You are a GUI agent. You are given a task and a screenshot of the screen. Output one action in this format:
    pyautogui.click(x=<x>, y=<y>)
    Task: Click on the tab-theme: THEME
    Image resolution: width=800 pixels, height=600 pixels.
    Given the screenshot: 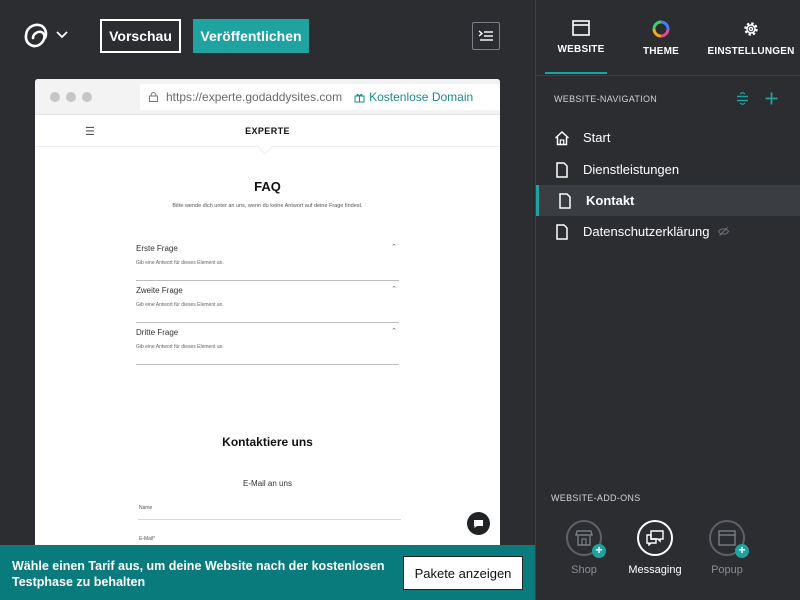 What is the action you would take?
    pyautogui.click(x=661, y=38)
    